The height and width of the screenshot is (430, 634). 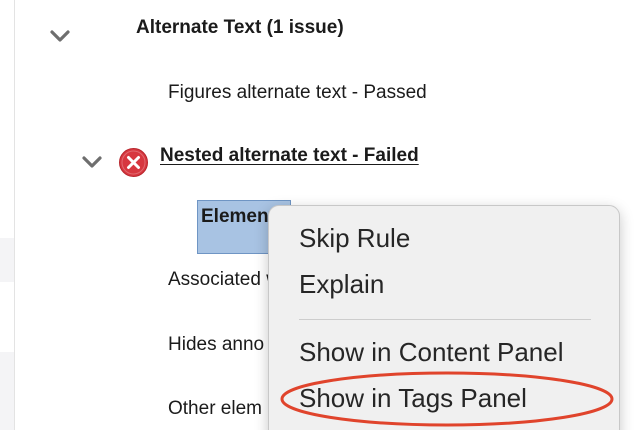 I want to click on rule-figures-alternate-text: Figures alternate text - Passed, so click(x=297, y=93).